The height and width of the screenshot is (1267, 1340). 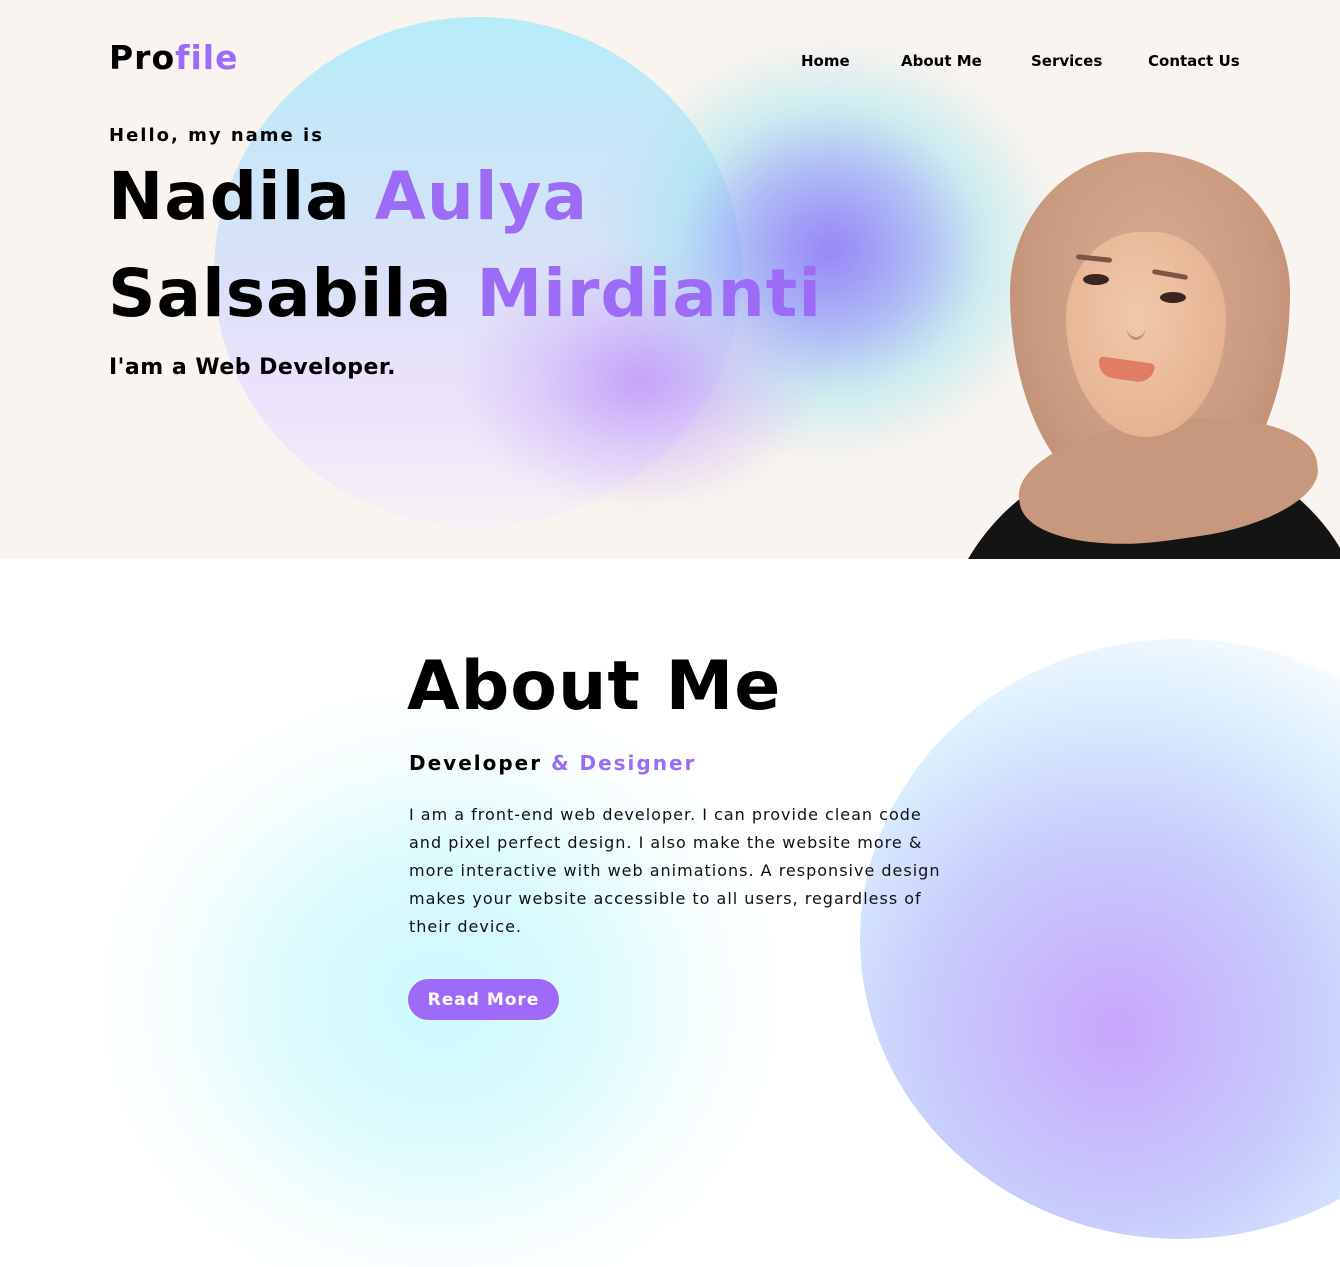 I want to click on hero-role: I'am a Web Developer., so click(x=253, y=367).